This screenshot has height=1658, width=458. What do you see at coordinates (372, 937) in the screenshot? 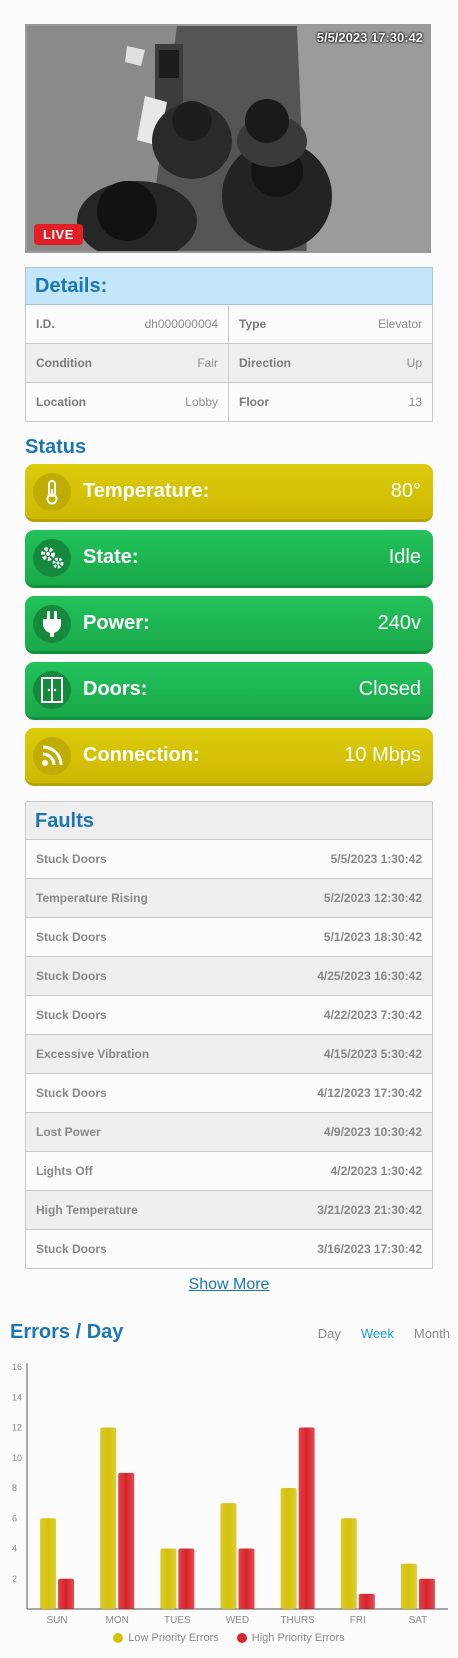
I see `fault-time: 5/1/2023 18:30:42` at bounding box center [372, 937].